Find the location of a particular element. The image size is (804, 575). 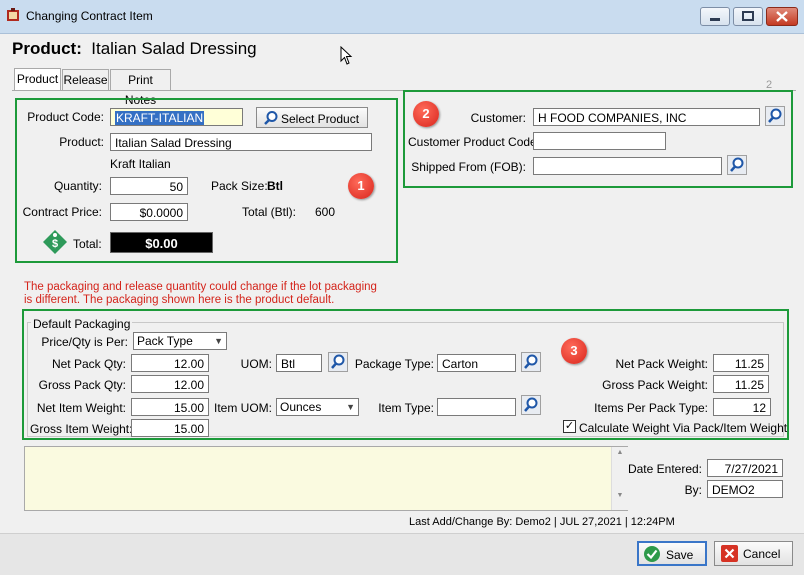

uom-label: UOM: is located at coordinates (256, 364).